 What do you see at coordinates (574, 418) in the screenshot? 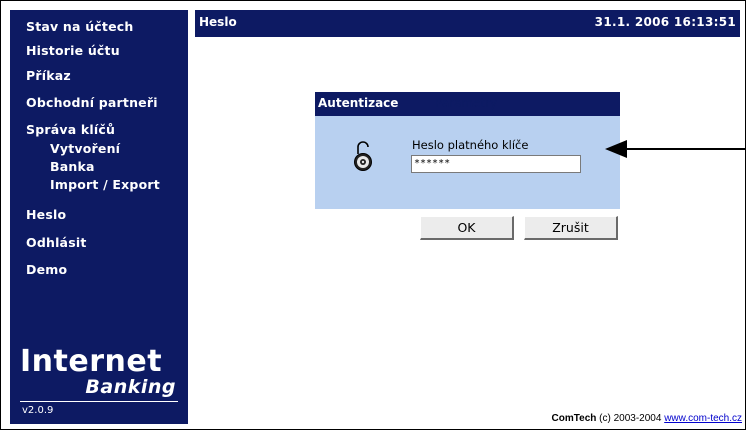
I see `footer-brand: ComTech` at bounding box center [574, 418].